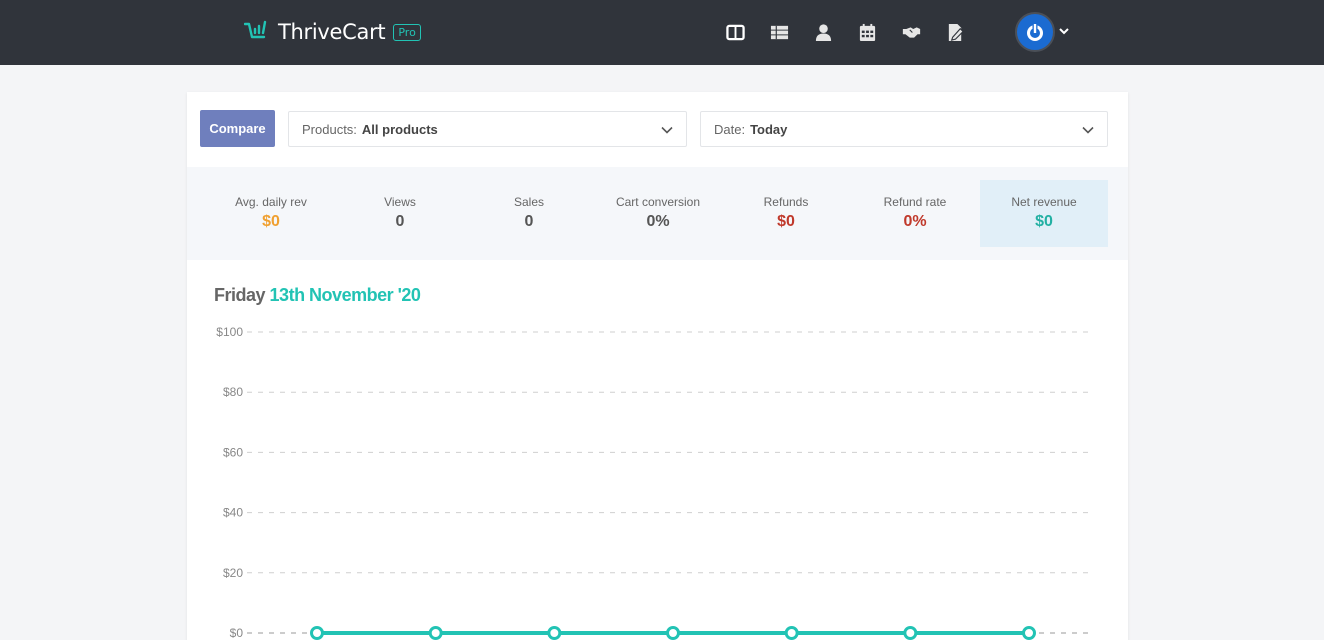  I want to click on pro-badge: Pro, so click(407, 32).